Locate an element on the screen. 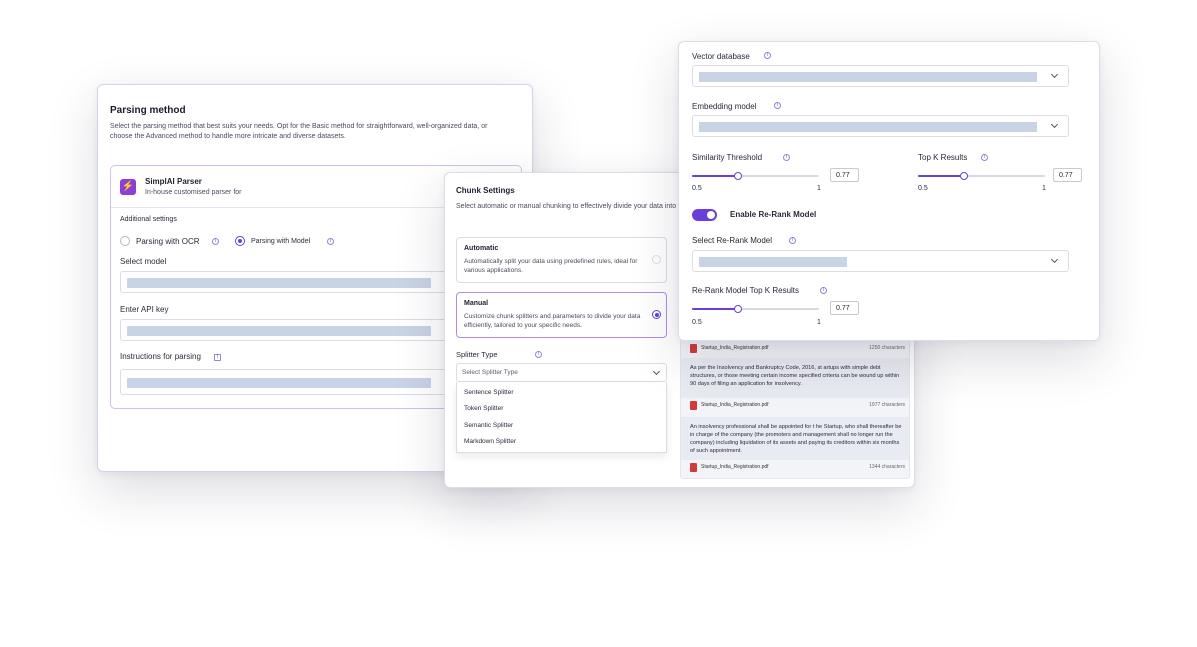 This screenshot has height=647, width=1197. splitter-option-markdown: Markdown Splitter is located at coordinates (490, 441).